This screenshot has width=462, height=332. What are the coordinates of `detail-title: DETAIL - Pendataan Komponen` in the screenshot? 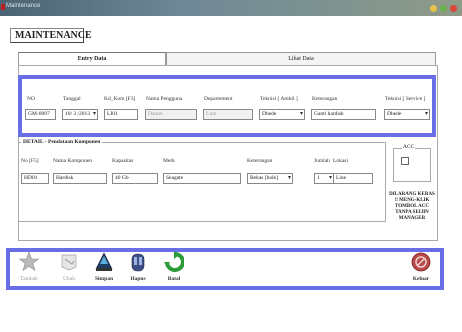 It's located at (62, 142).